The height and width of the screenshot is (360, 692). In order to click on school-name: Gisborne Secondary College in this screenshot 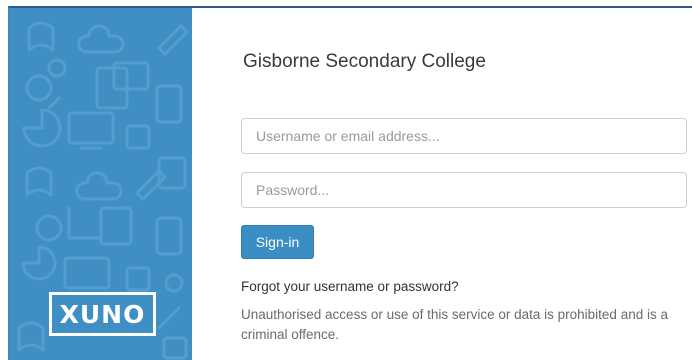, I will do `click(364, 61)`.